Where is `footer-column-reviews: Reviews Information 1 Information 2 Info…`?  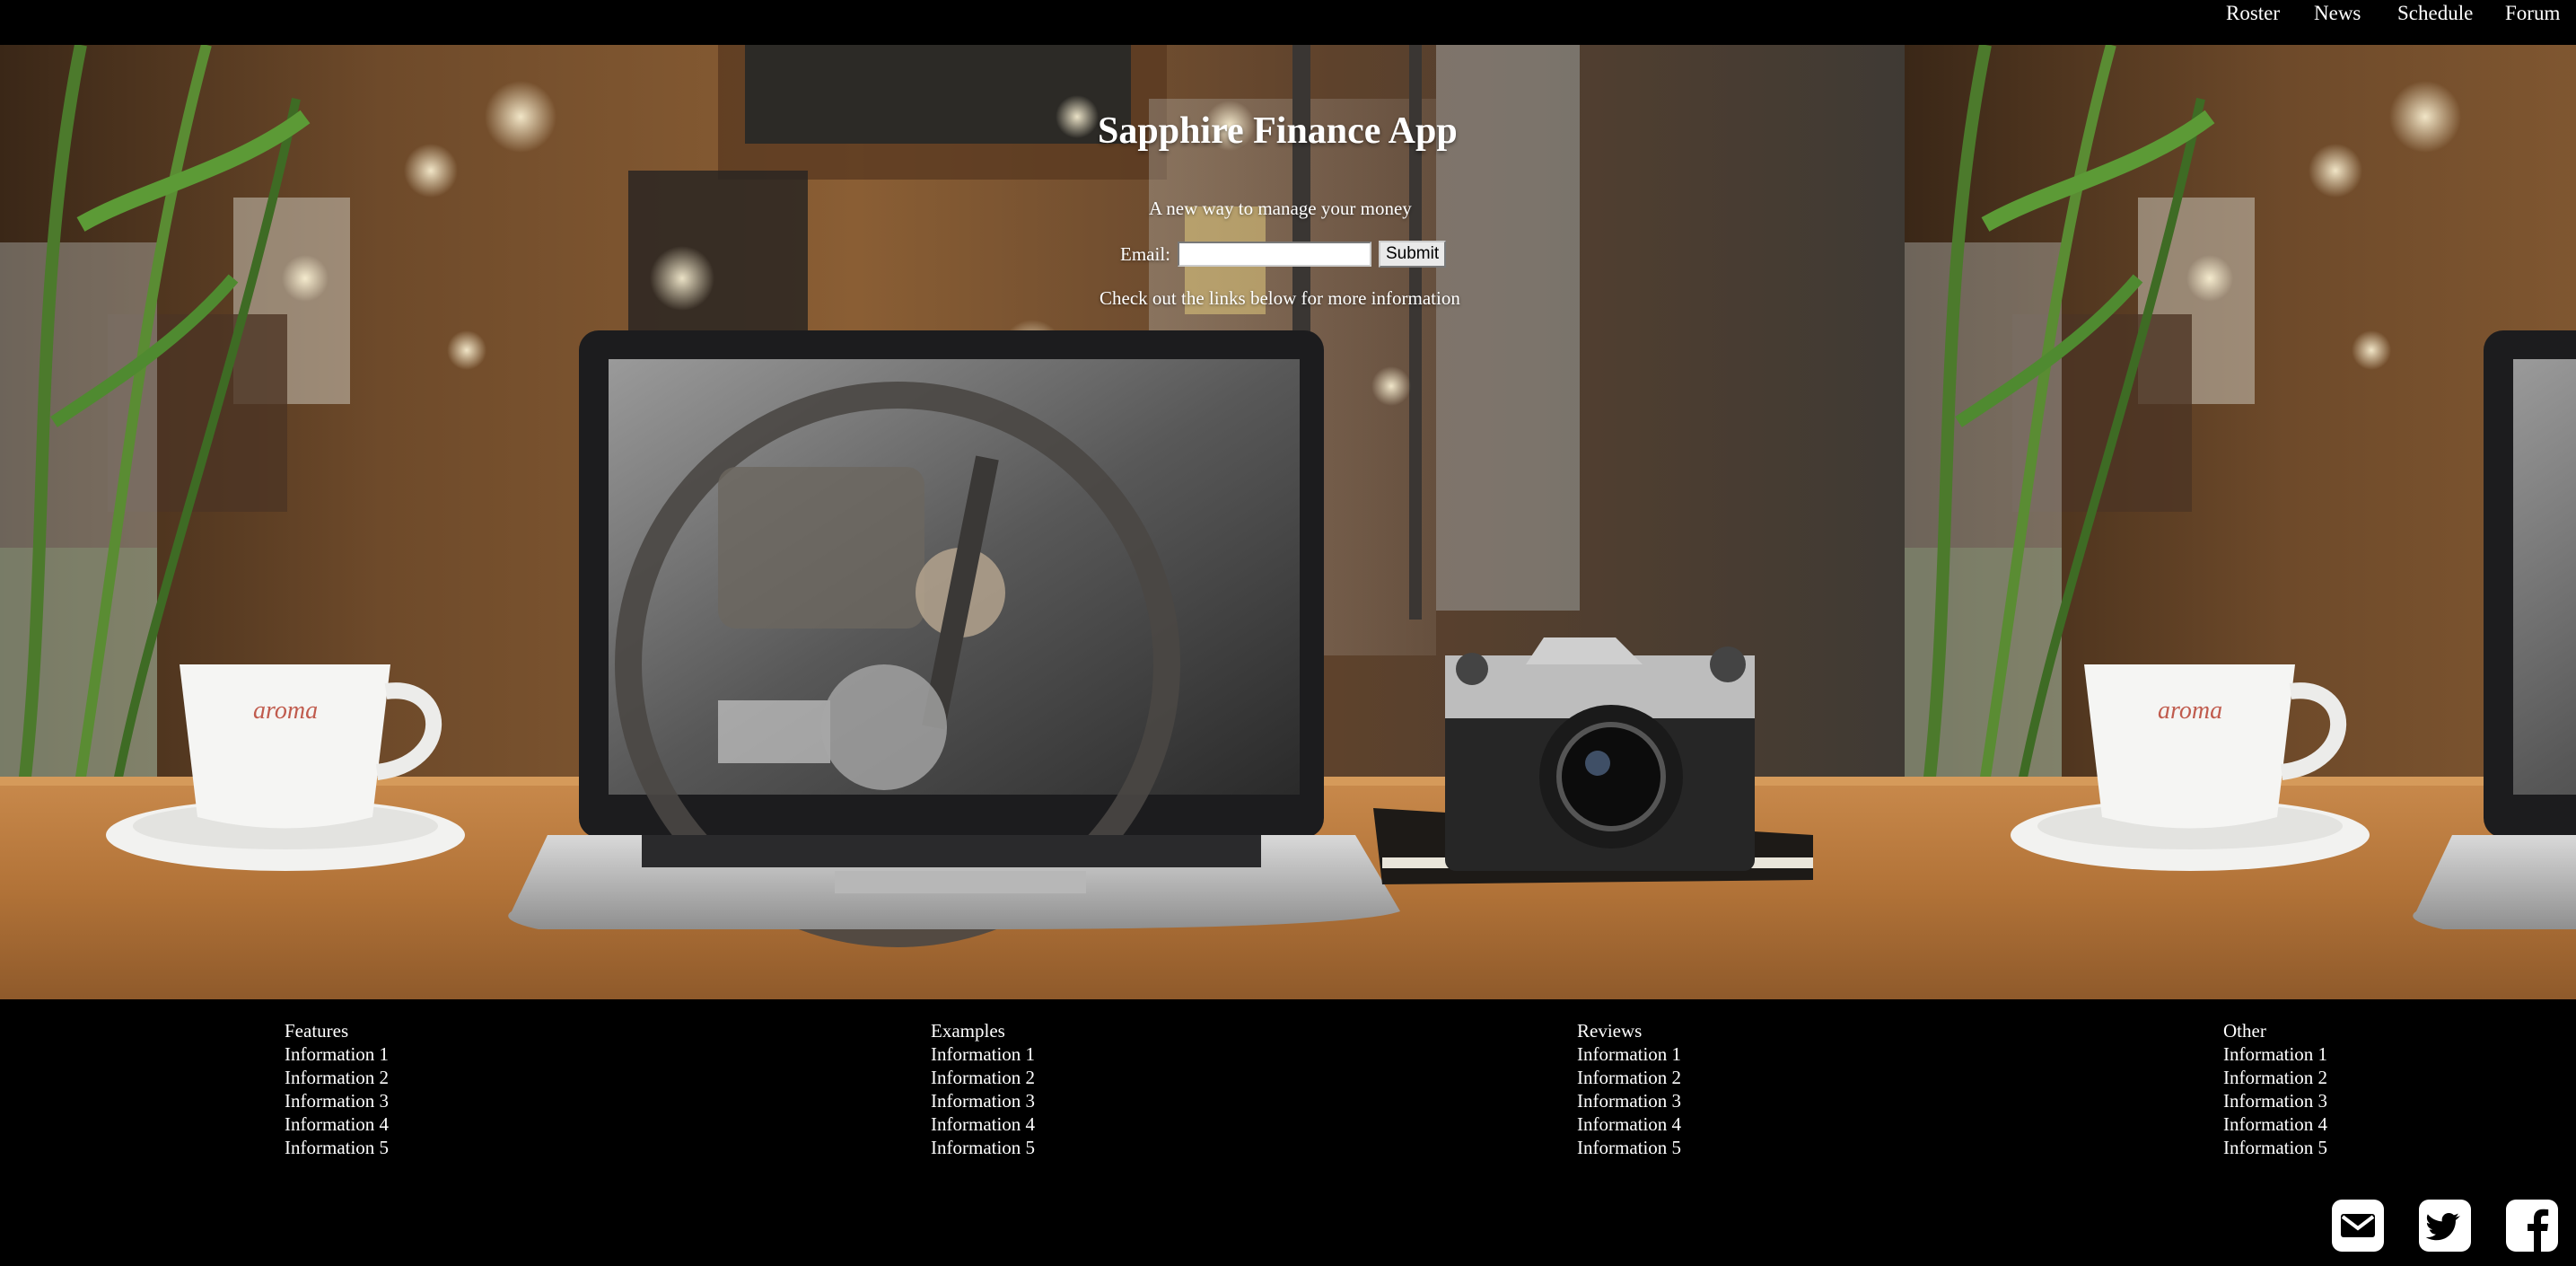
footer-column-reviews: Reviews Information 1 Information 2 Info… is located at coordinates (1629, 1089).